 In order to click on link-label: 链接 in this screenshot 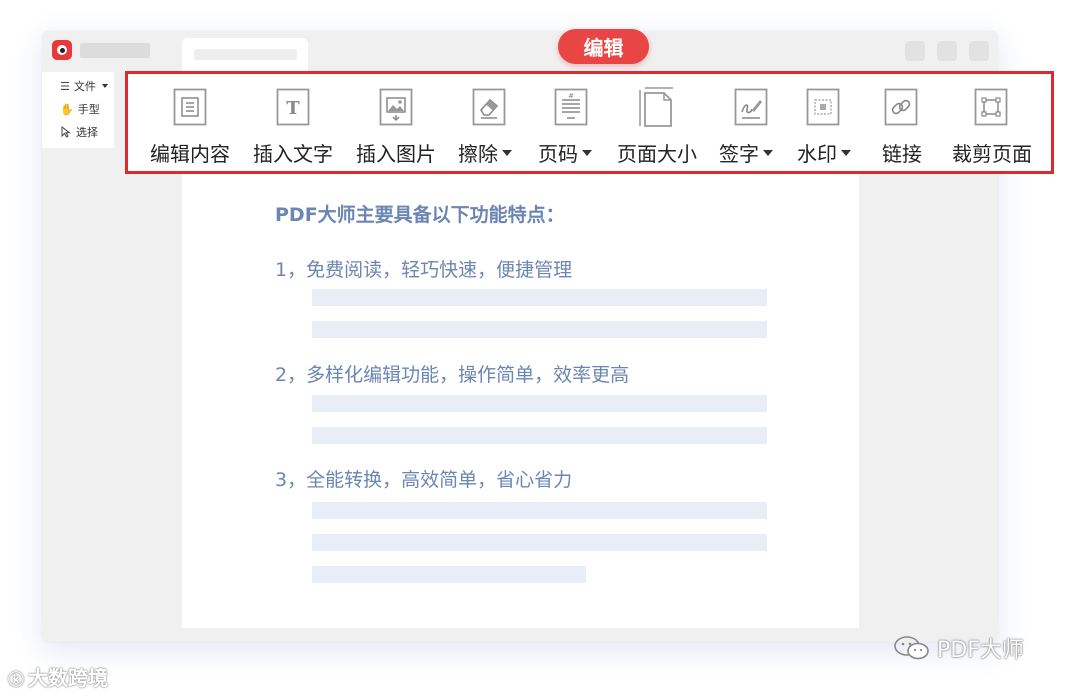, I will do `click(902, 154)`.